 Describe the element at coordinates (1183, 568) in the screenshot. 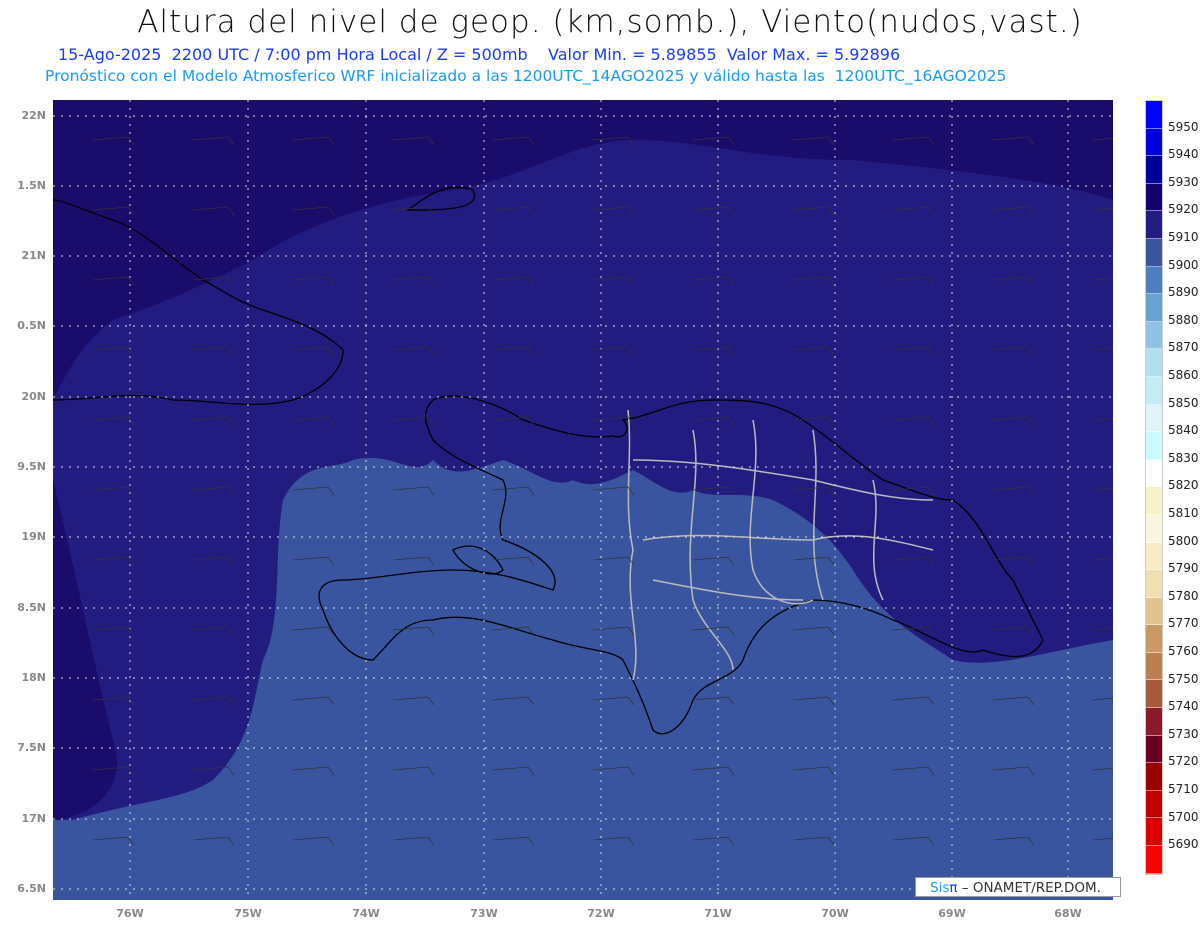

I see `colorbar-label: 5790` at that location.